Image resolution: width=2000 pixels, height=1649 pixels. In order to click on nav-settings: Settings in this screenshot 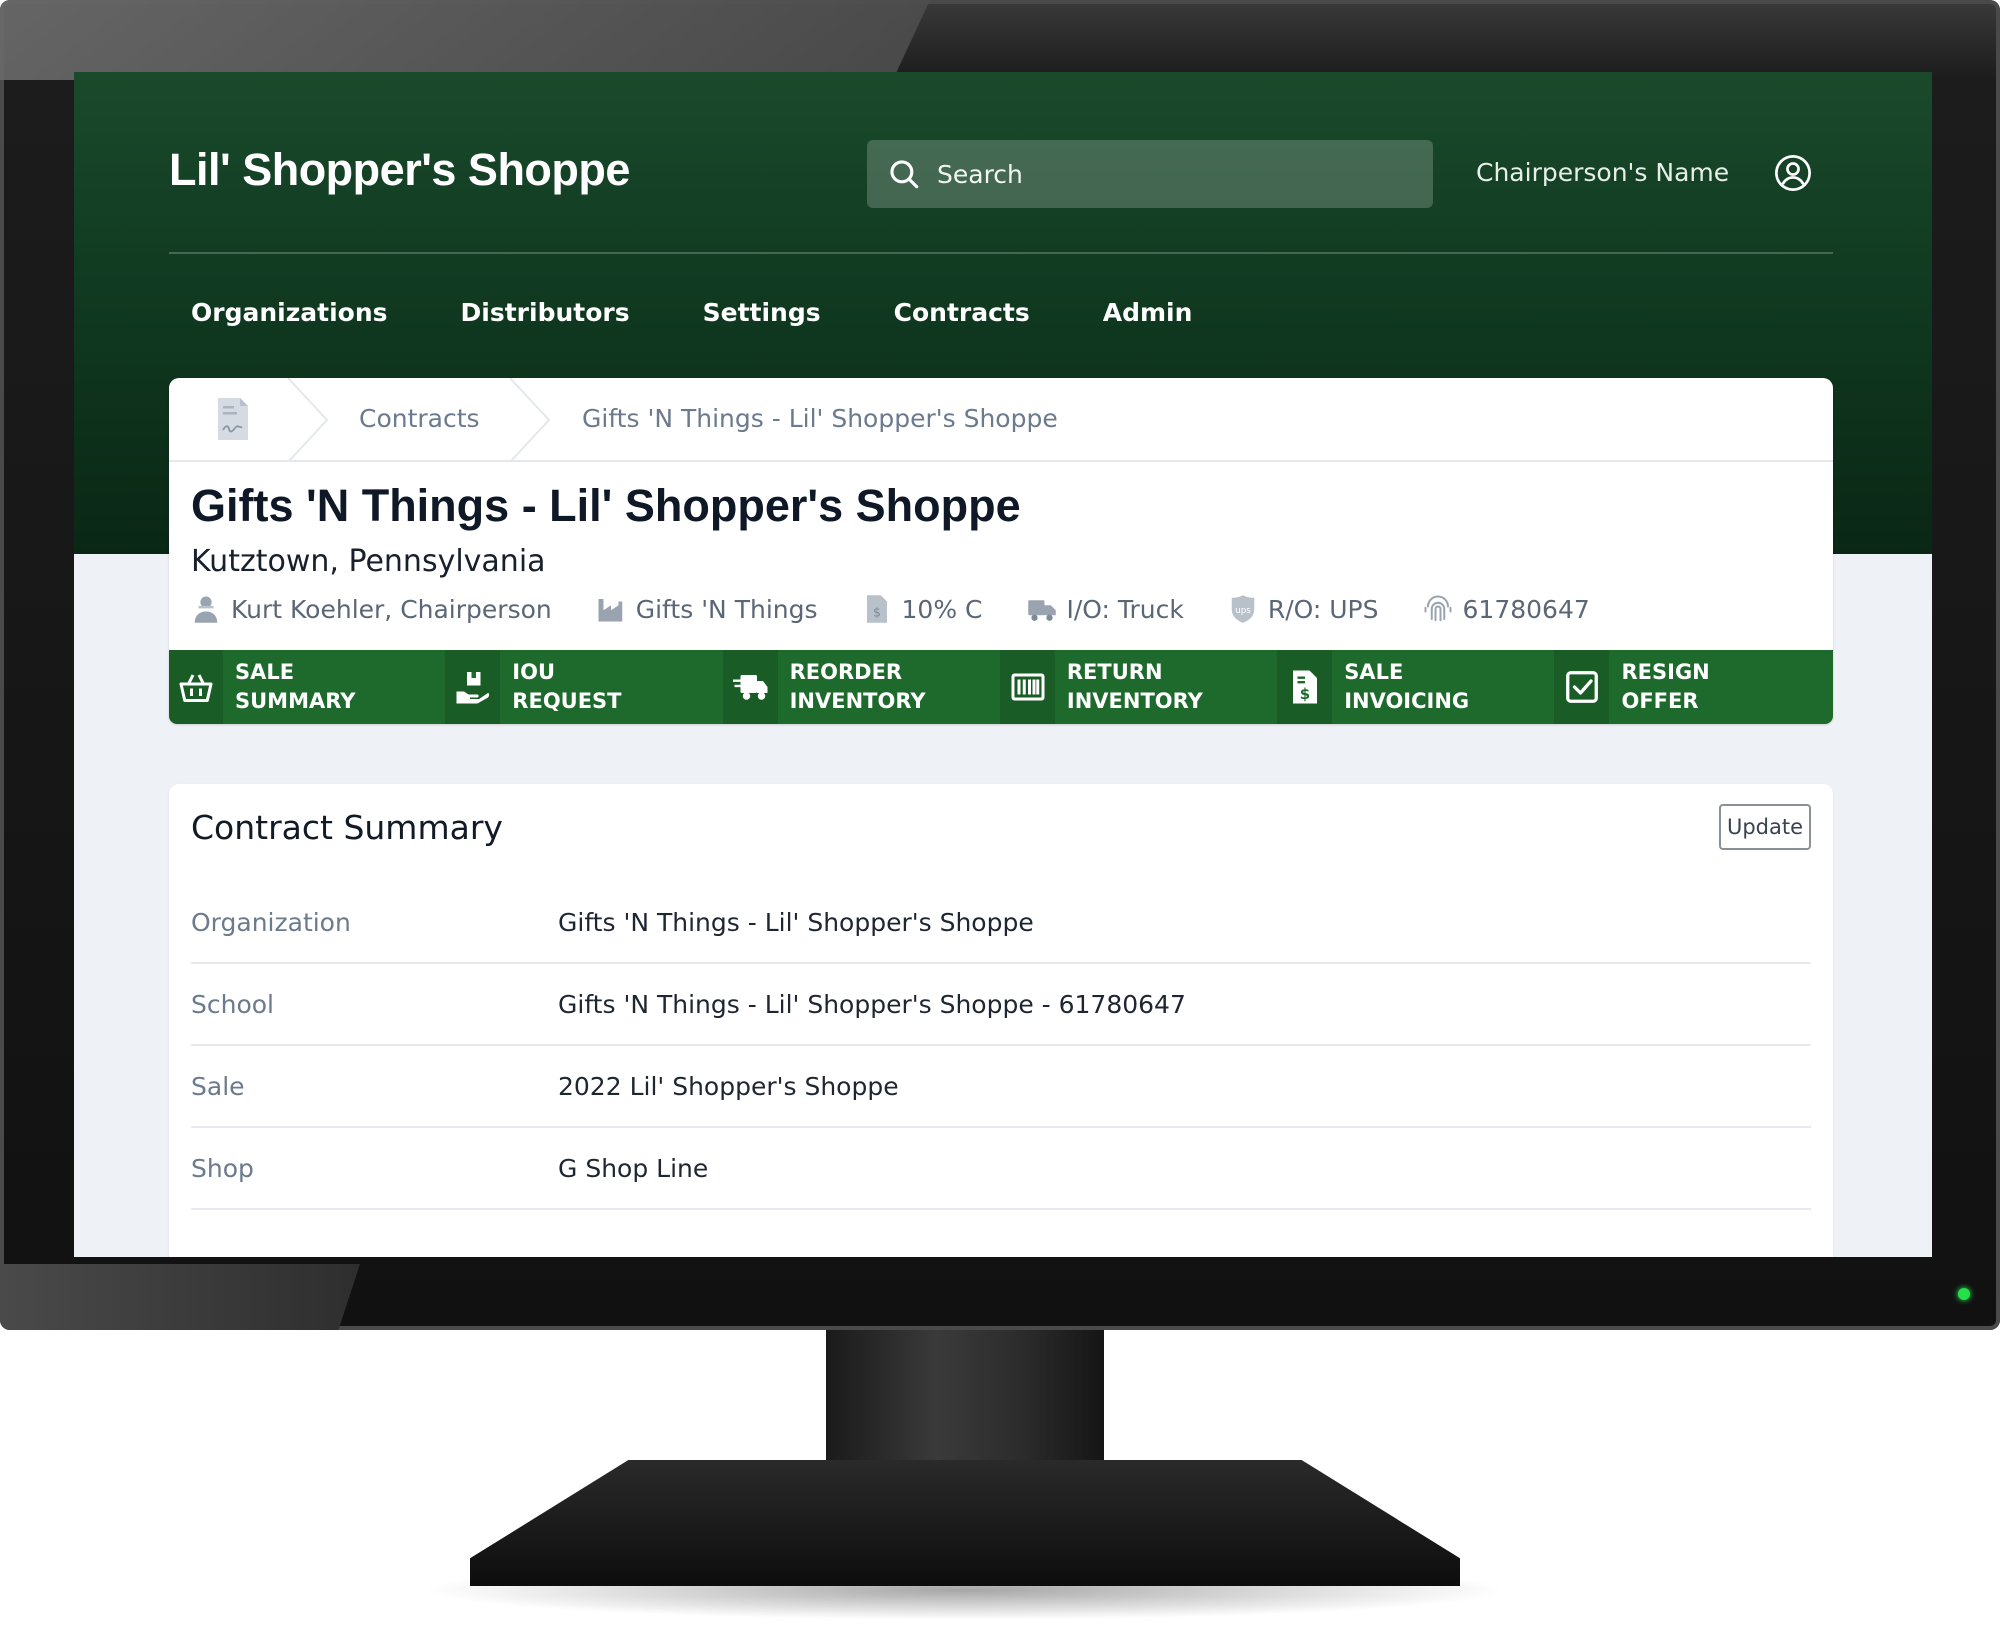, I will do `click(762, 312)`.